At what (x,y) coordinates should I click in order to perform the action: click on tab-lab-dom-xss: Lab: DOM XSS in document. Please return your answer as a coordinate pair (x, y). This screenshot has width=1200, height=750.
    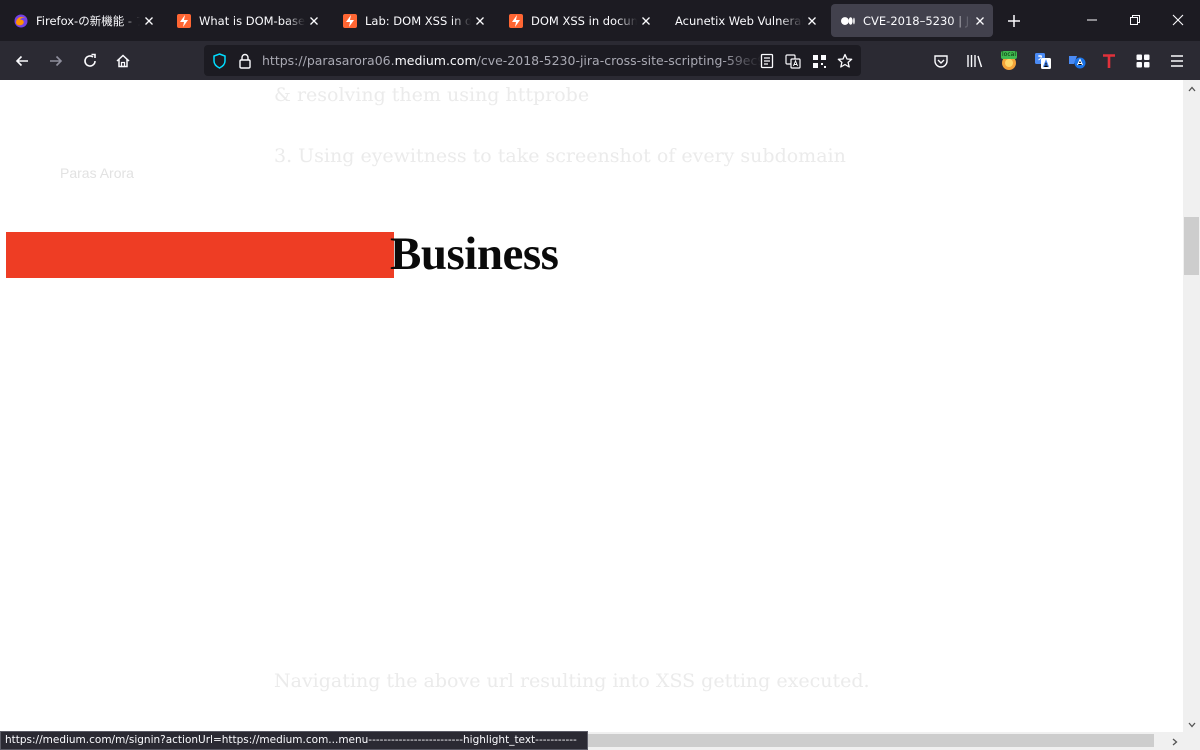
    Looking at the image, I should click on (413, 20).